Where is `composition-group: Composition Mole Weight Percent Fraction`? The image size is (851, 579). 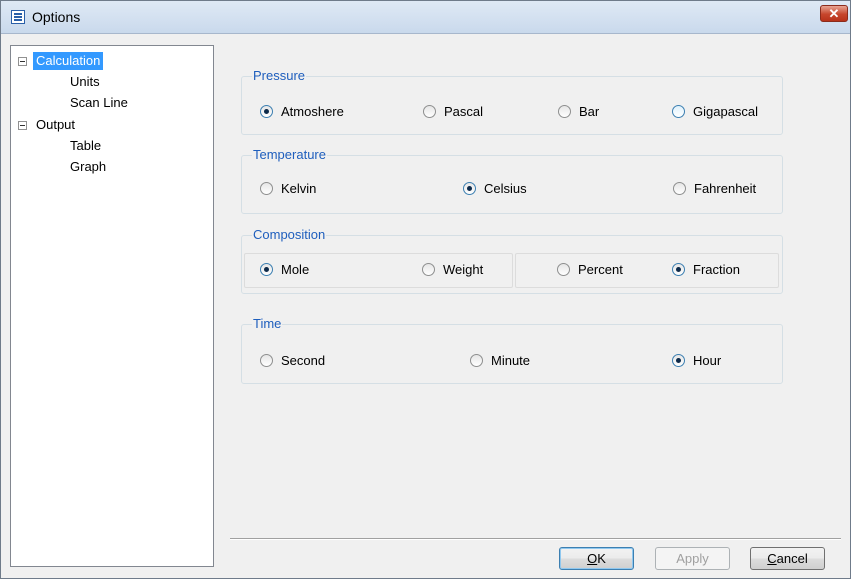
composition-group: Composition Mole Weight Percent Fraction is located at coordinates (512, 260).